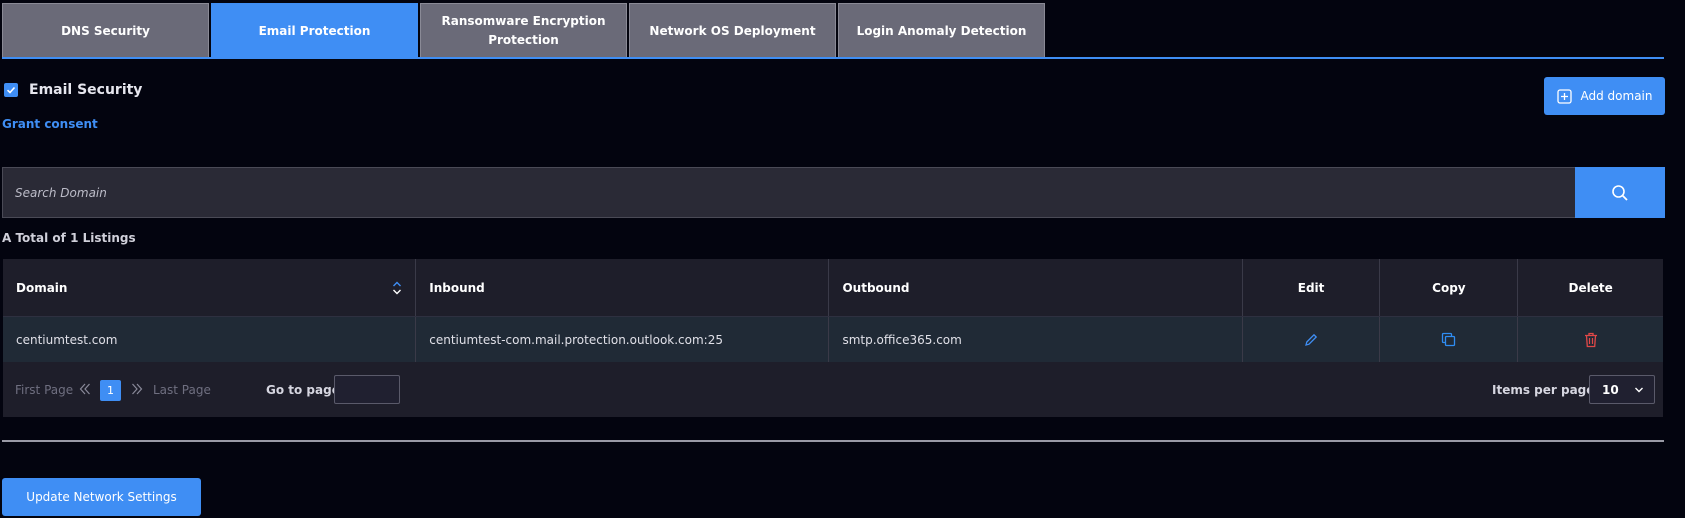 The width and height of the screenshot is (1685, 518). Describe the element at coordinates (210, 287) in the screenshot. I see `header-domain: Domain` at that location.